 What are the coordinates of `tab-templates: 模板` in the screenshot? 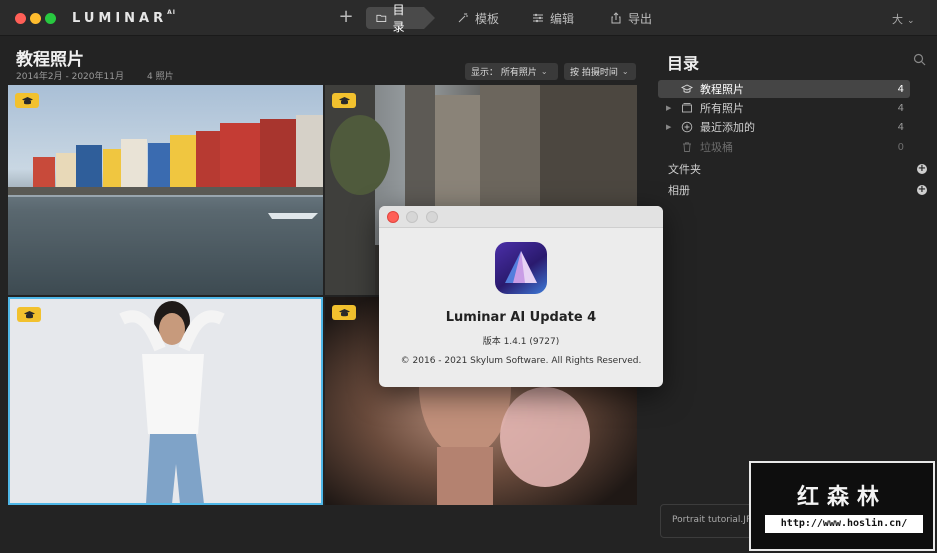 It's located at (478, 18).